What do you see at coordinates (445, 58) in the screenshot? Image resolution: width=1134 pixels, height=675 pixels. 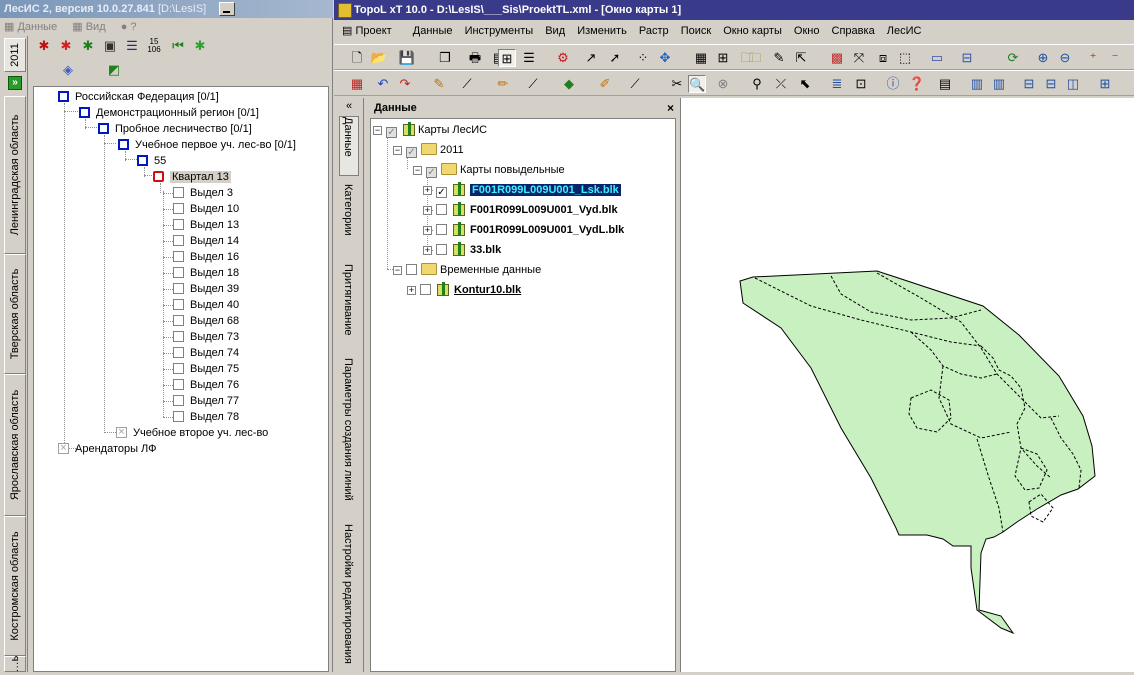 I see `copy-icon: ❐` at bounding box center [445, 58].